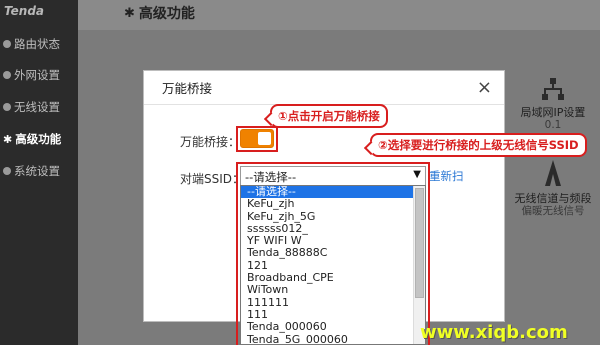 The height and width of the screenshot is (345, 600). What do you see at coordinates (484, 87) in the screenshot?
I see `close-icon: ×` at bounding box center [484, 87].